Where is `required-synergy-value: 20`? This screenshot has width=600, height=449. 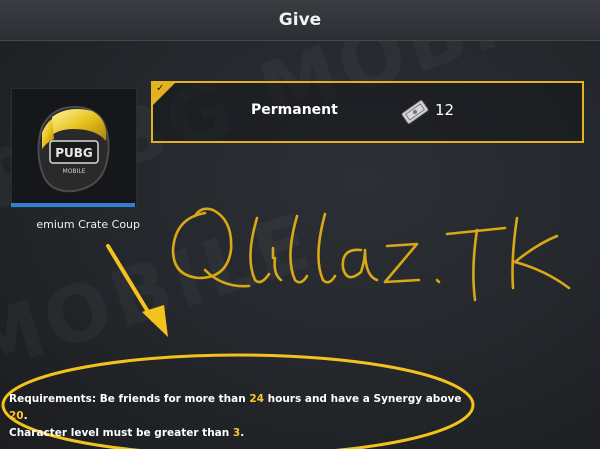 required-synergy-value: 20 is located at coordinates (16, 416).